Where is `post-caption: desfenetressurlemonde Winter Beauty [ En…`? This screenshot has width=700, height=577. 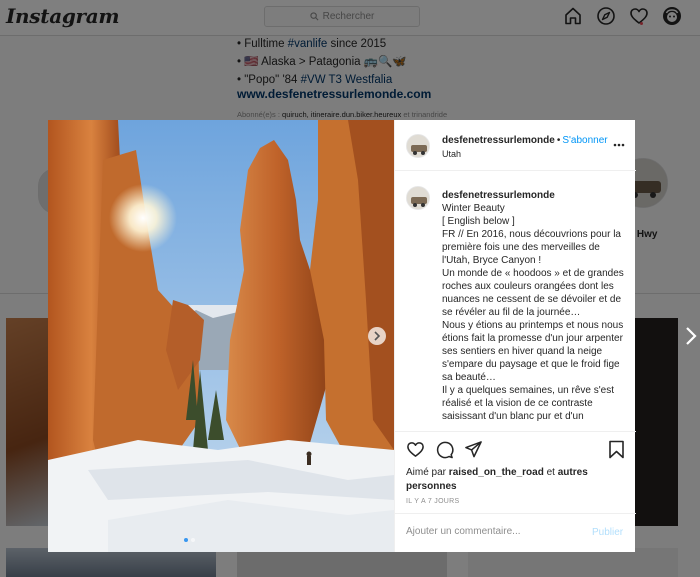
post-caption: desfenetressurlemonde Winter Beauty [ En… is located at coordinates (535, 306).